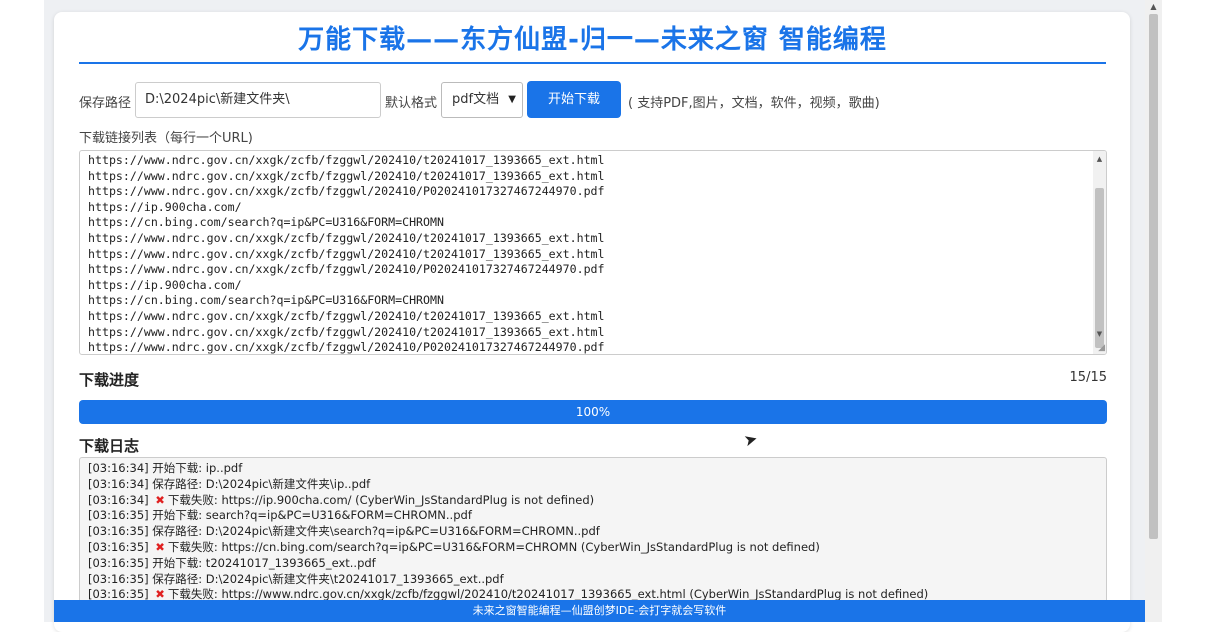 Image resolution: width=1217 pixels, height=632 pixels. I want to click on support-note: ( 支持PDF,图片，文档，软件，视频，歌曲), so click(754, 103).